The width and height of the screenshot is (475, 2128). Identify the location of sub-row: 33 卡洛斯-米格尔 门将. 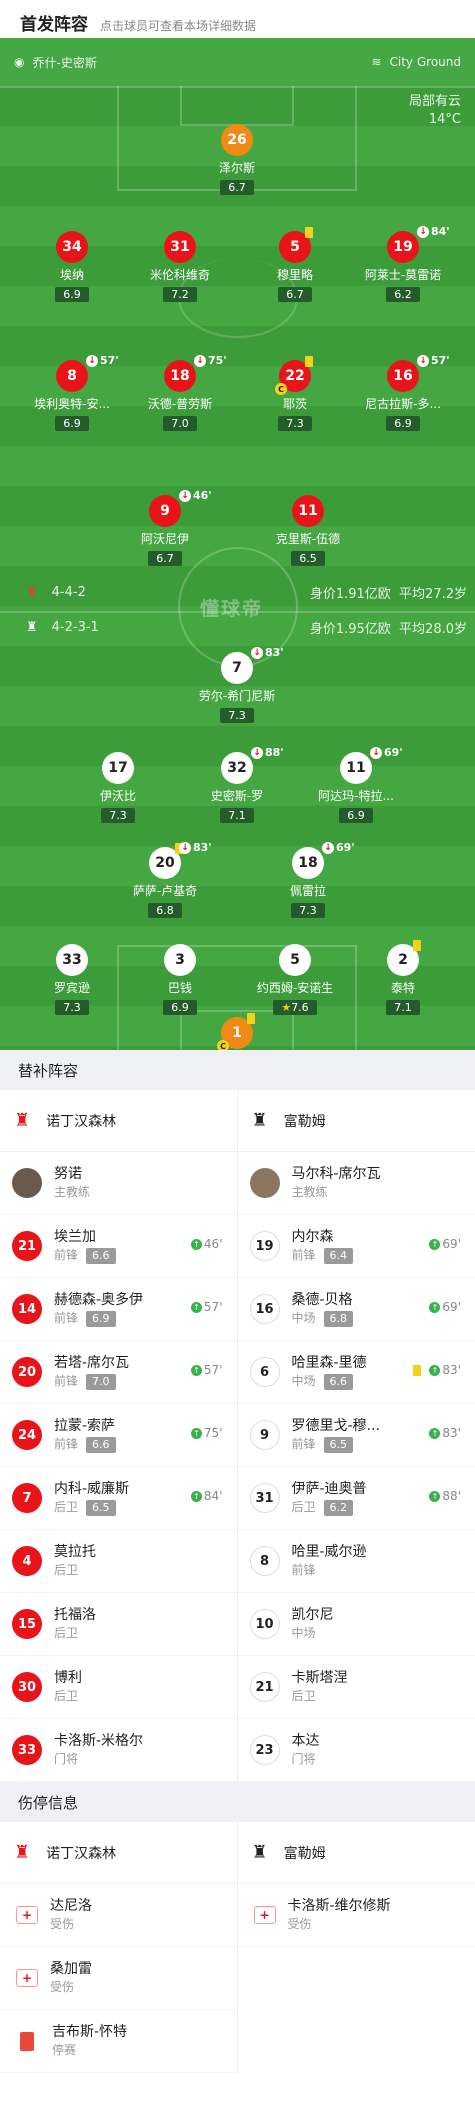
(118, 1750).